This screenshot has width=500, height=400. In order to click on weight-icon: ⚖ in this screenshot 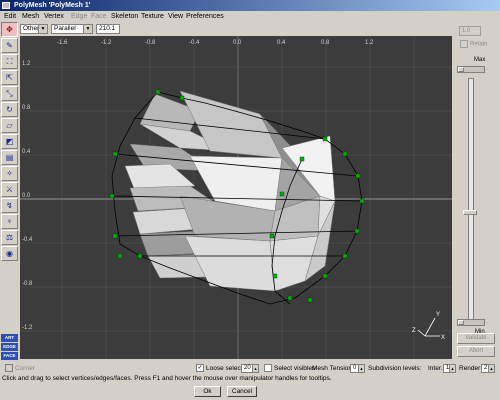, I will do `click(9, 237)`.